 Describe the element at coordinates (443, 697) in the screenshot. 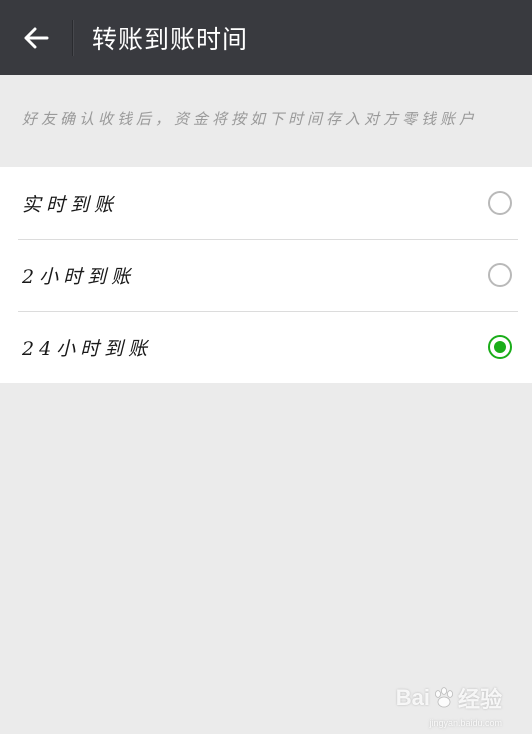

I see `paw-icon` at that location.